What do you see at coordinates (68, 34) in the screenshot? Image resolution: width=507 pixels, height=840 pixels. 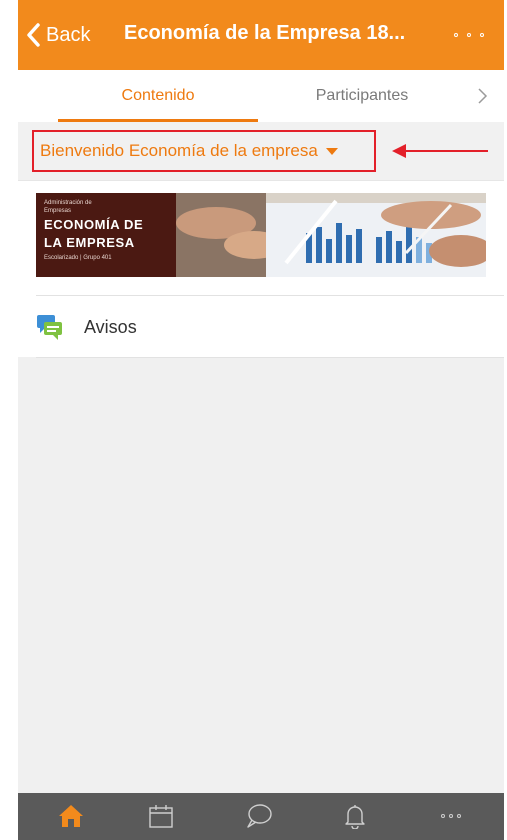 I see `back-label: Back` at bounding box center [68, 34].